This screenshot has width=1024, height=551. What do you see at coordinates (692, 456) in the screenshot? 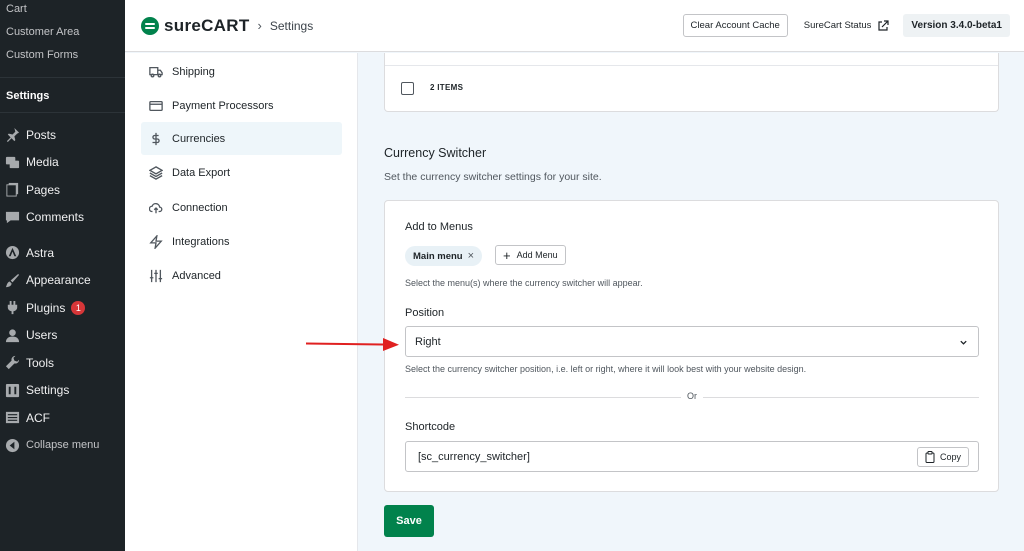
I see `shortcode-field: [sc_currency_switcher] Copy` at bounding box center [692, 456].